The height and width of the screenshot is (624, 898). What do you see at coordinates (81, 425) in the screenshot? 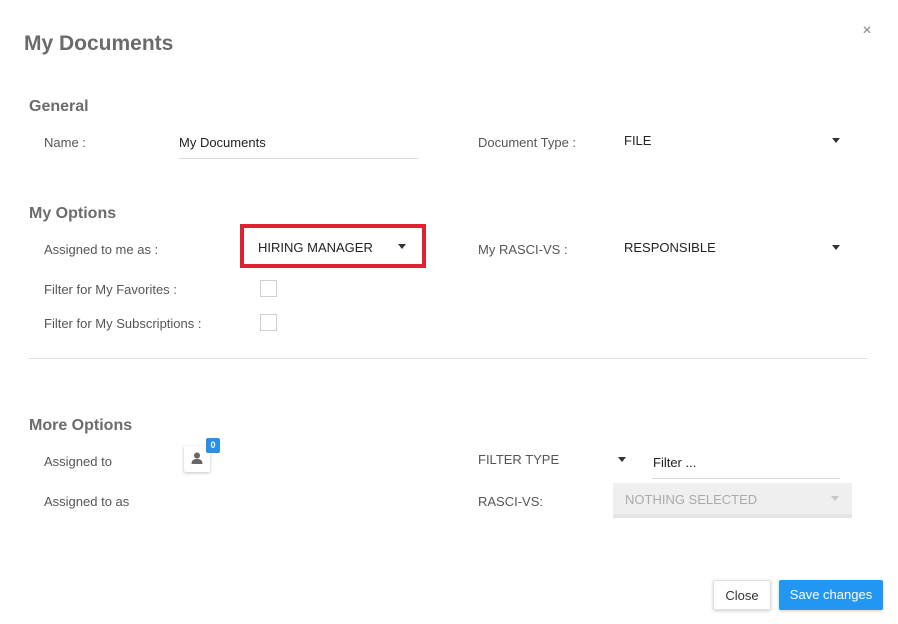
I see `section-more-options-heading: More Options` at bounding box center [81, 425].